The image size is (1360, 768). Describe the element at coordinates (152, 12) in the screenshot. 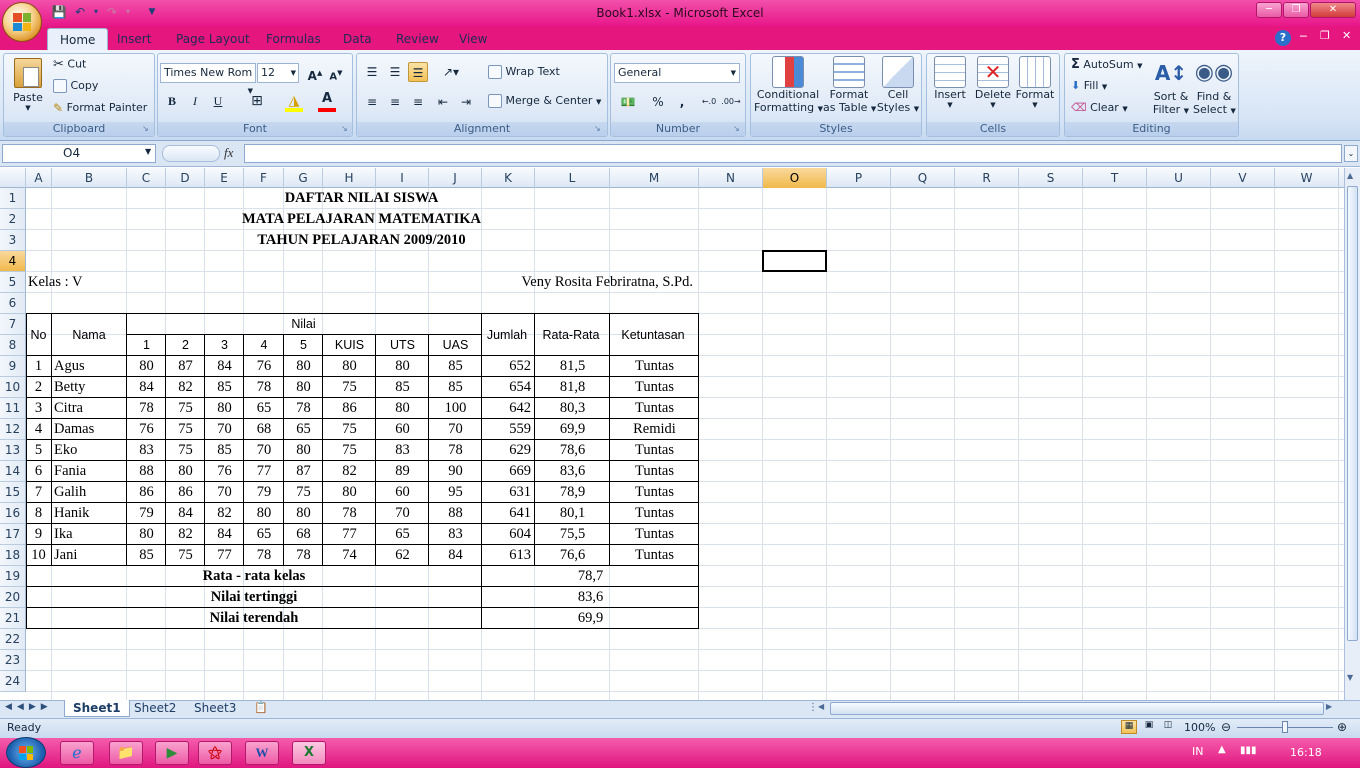

I see `customize-qat-icon: ▼` at that location.